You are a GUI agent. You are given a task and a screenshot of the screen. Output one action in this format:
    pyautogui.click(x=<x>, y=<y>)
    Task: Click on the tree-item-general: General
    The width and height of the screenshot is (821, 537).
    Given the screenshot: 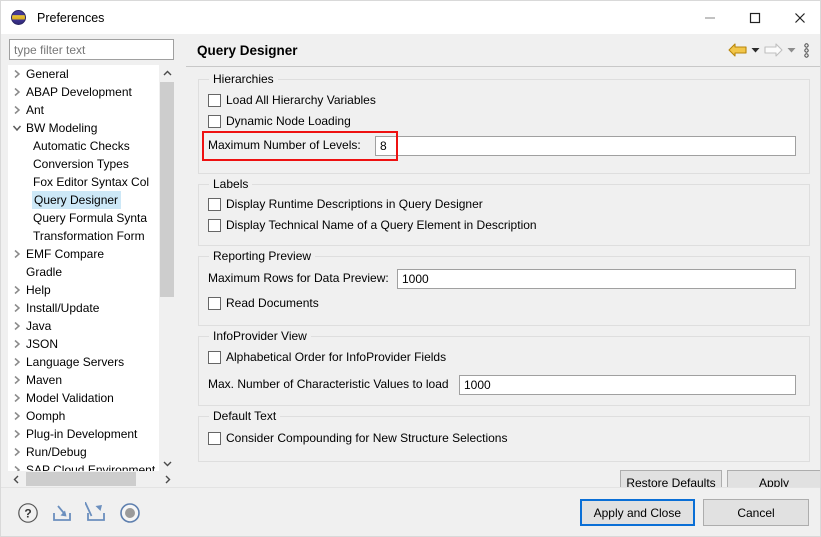 What is the action you would take?
    pyautogui.click(x=84, y=74)
    